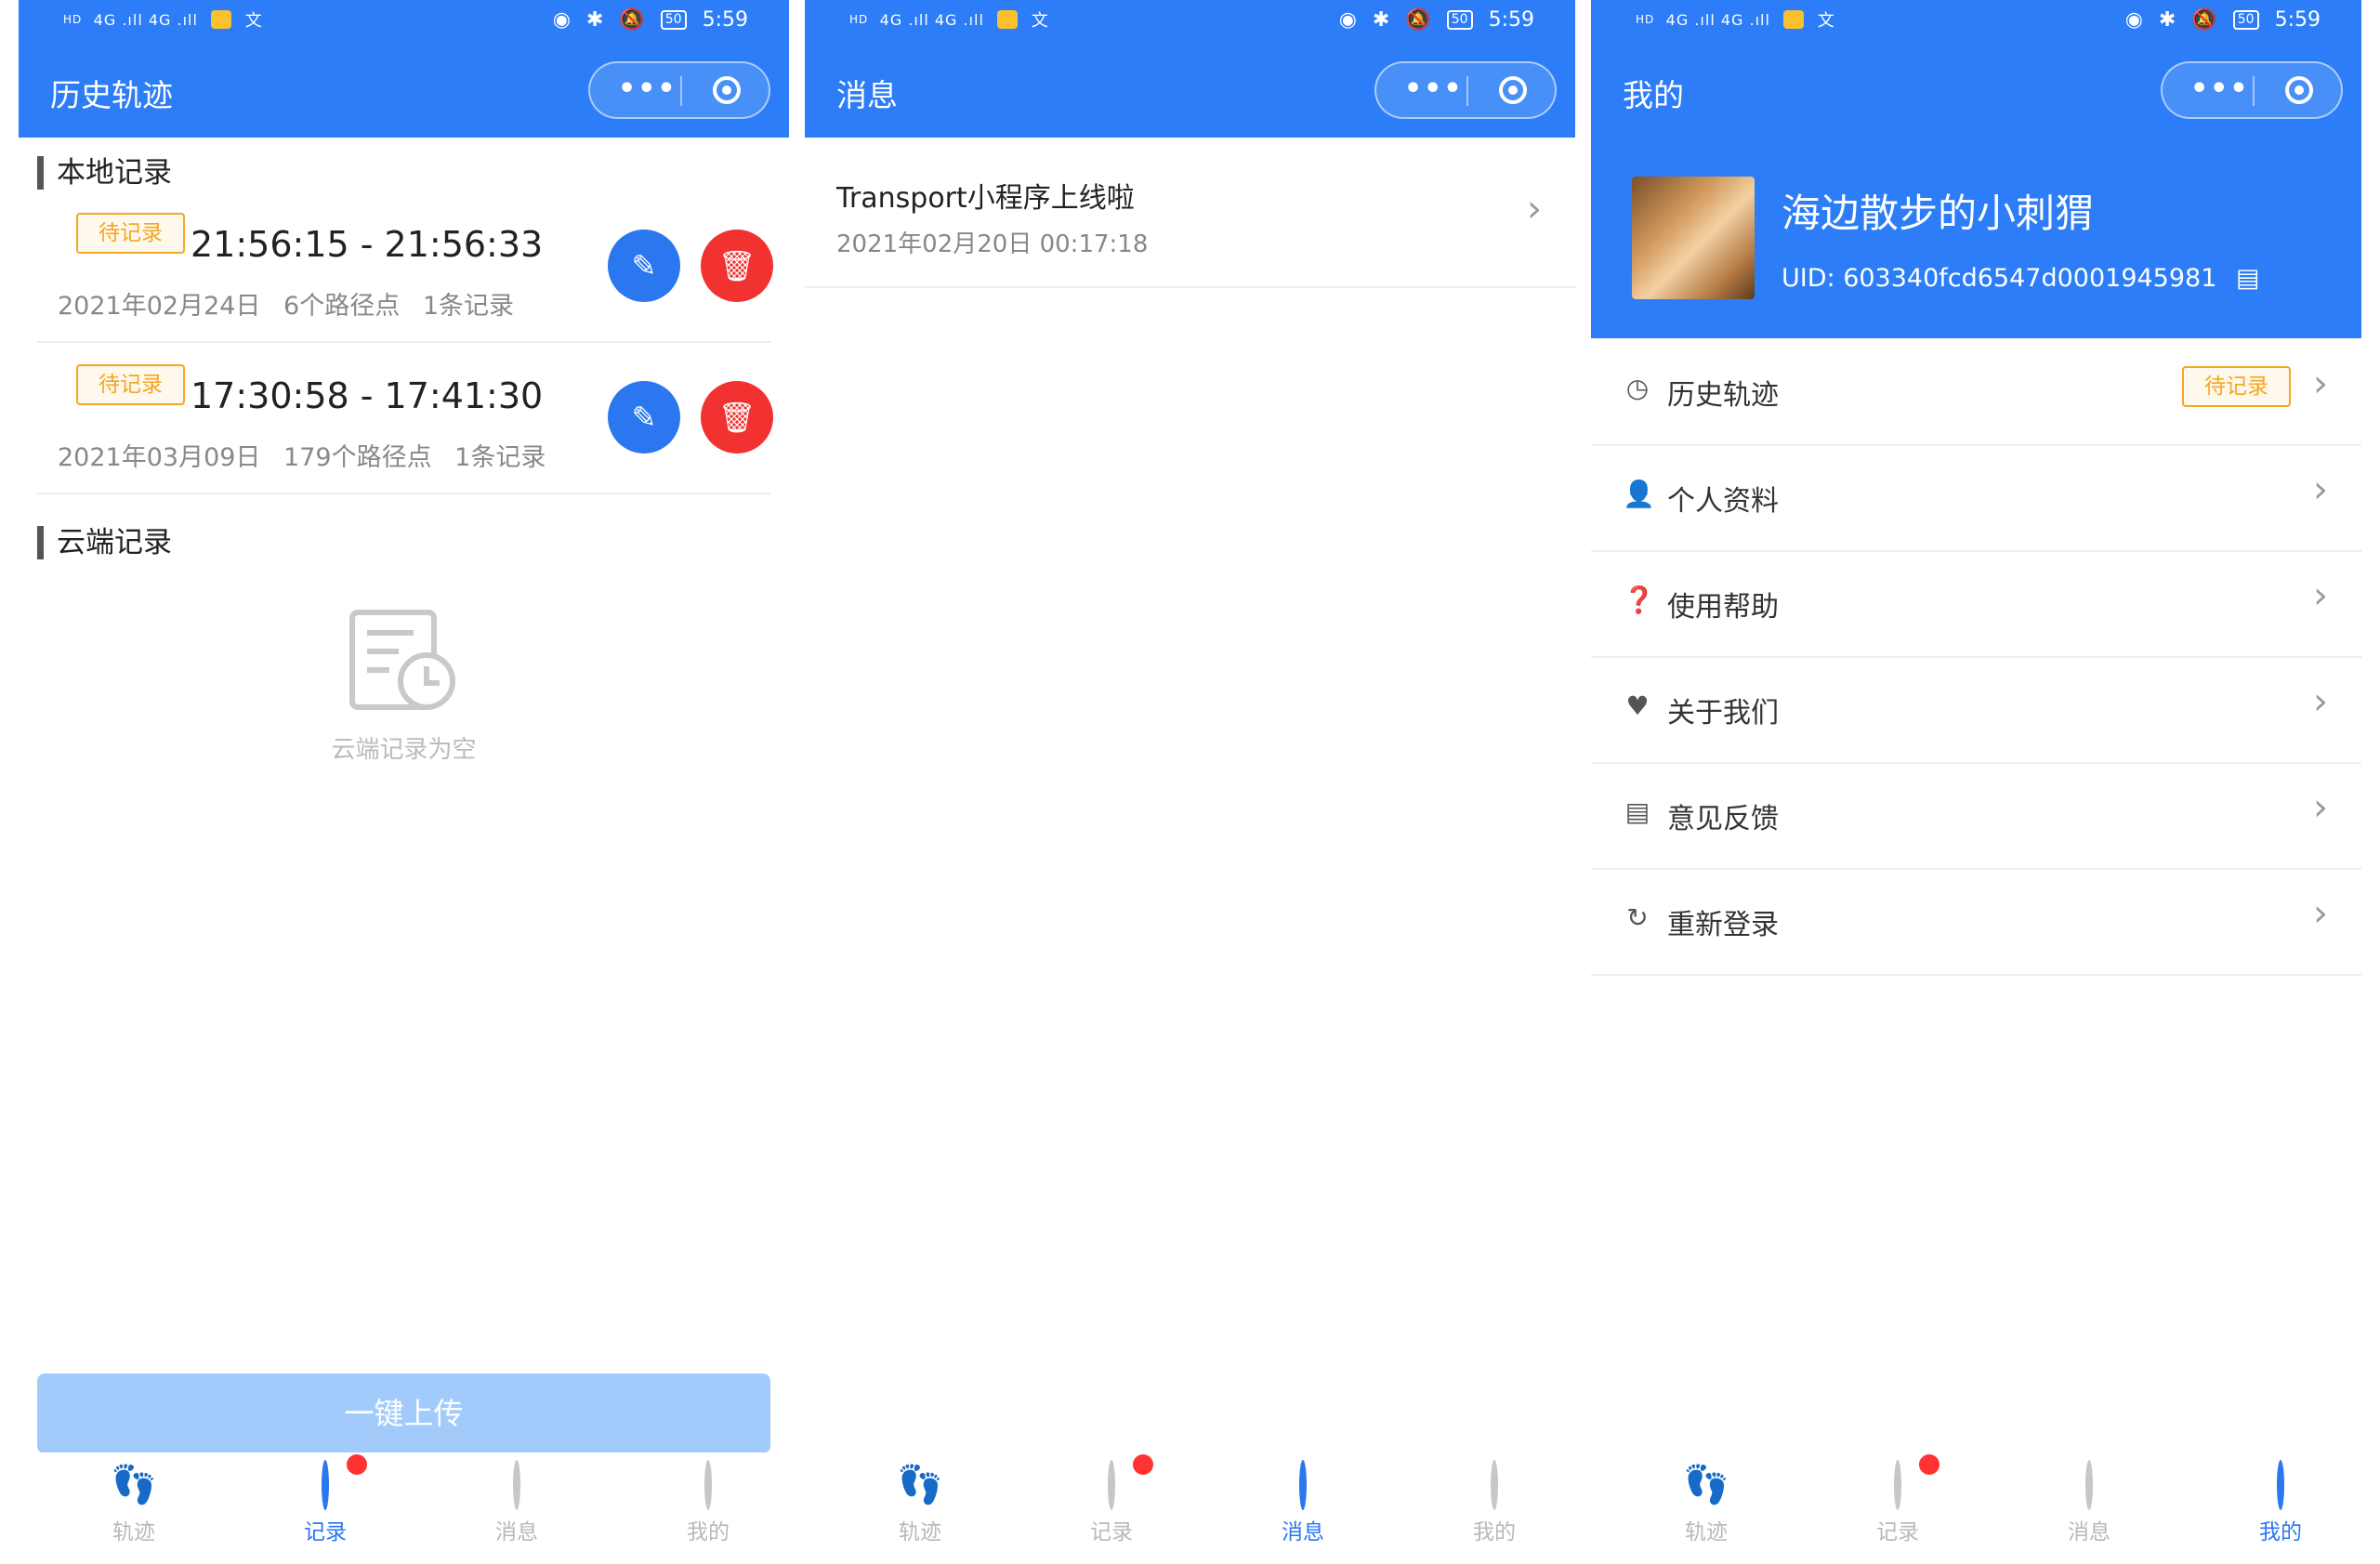  I want to click on record-date: 2021年02月24日, so click(159, 306).